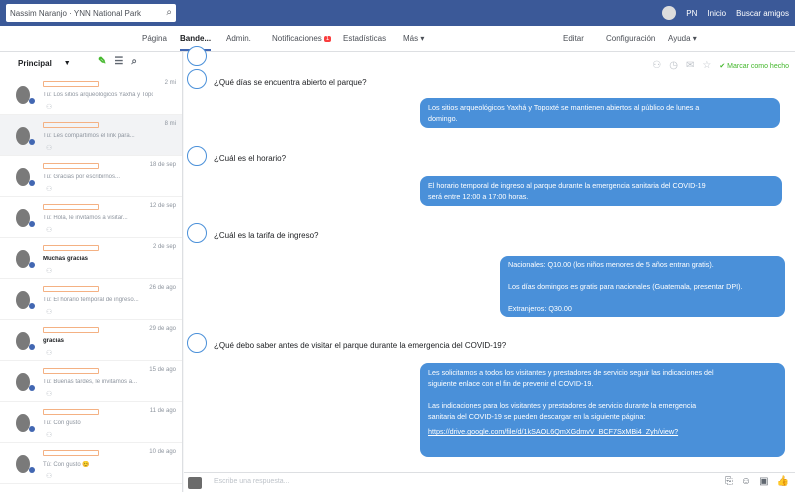  Describe the element at coordinates (327, 39) in the screenshot. I see `notification-badge: 1` at that location.